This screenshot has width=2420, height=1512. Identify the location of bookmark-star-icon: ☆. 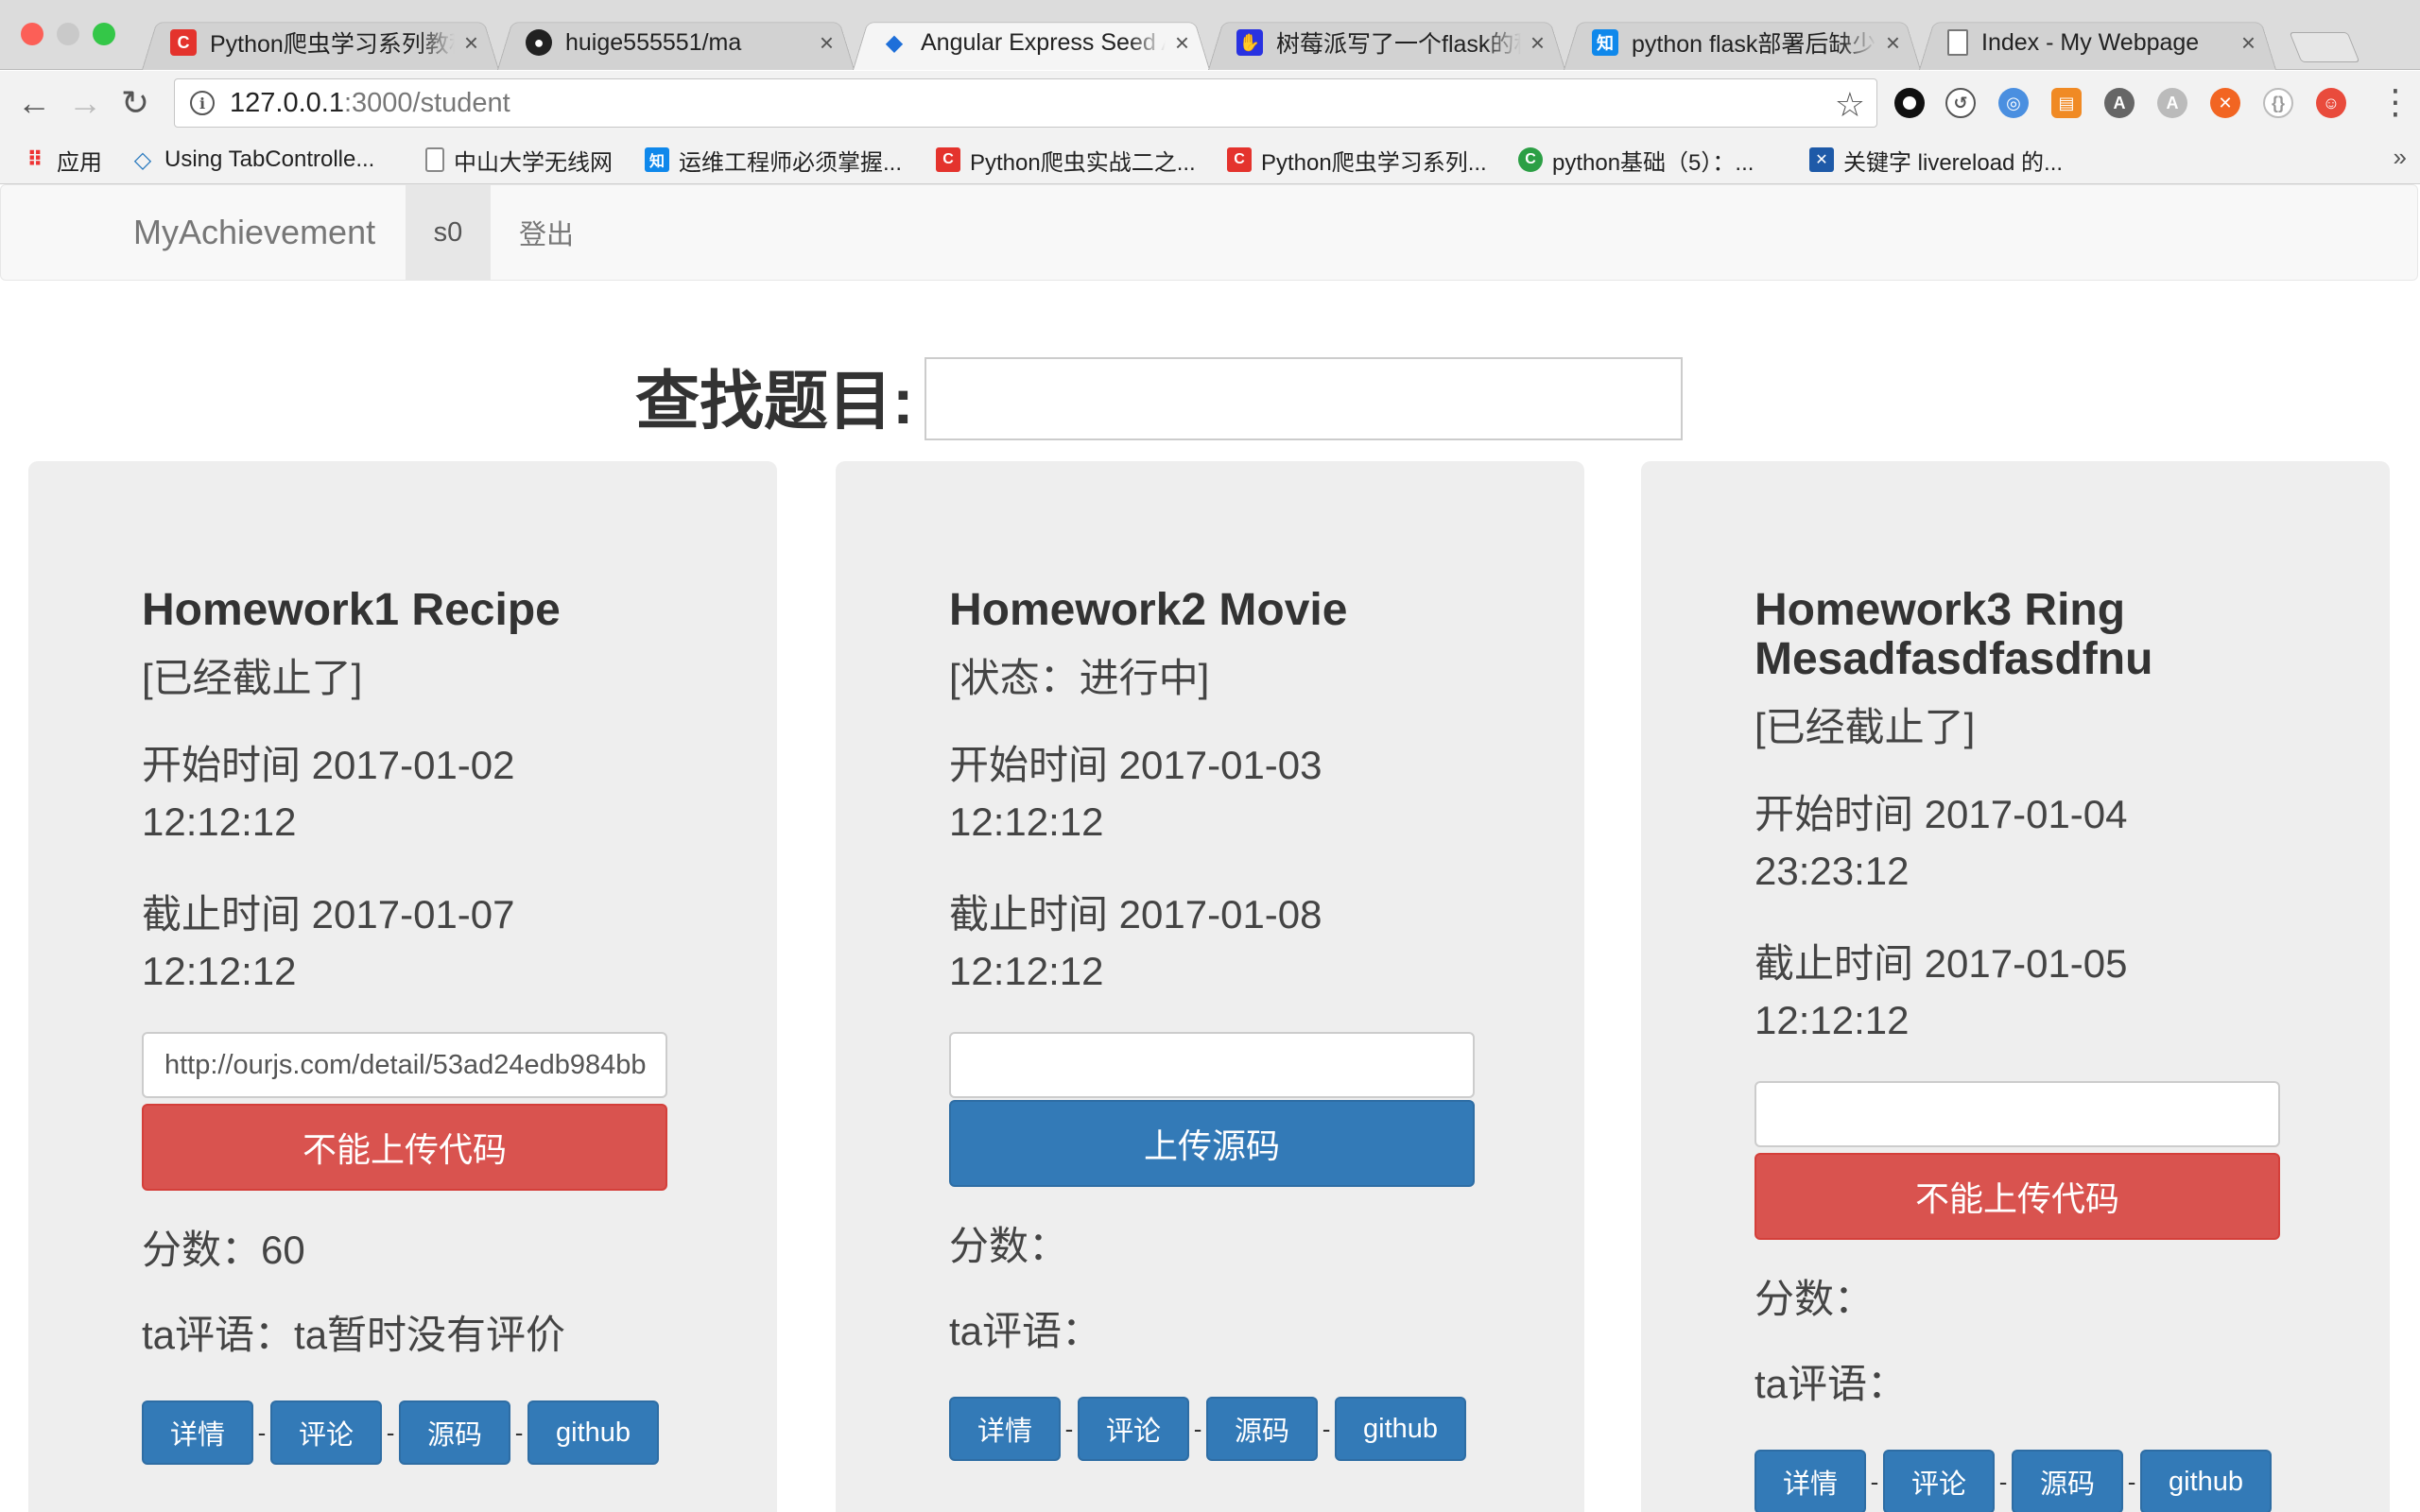
(1850, 105).